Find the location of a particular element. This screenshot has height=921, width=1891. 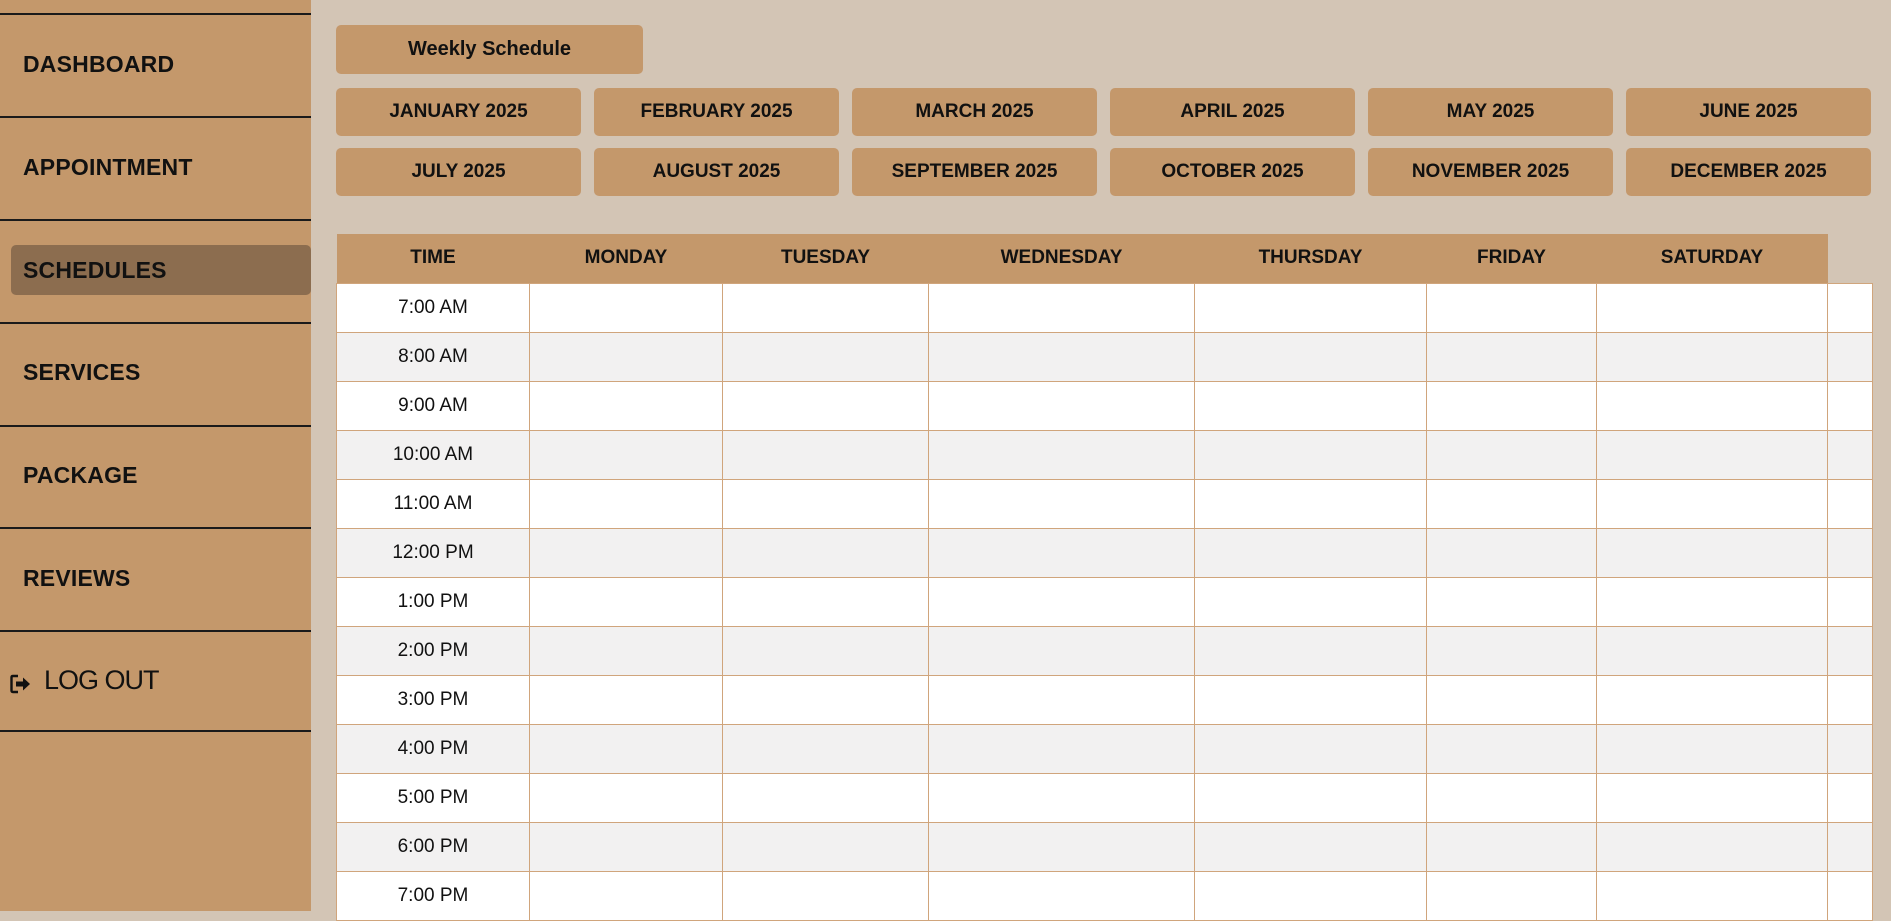

sidebar-item-services: SERVICES is located at coordinates (155, 372).